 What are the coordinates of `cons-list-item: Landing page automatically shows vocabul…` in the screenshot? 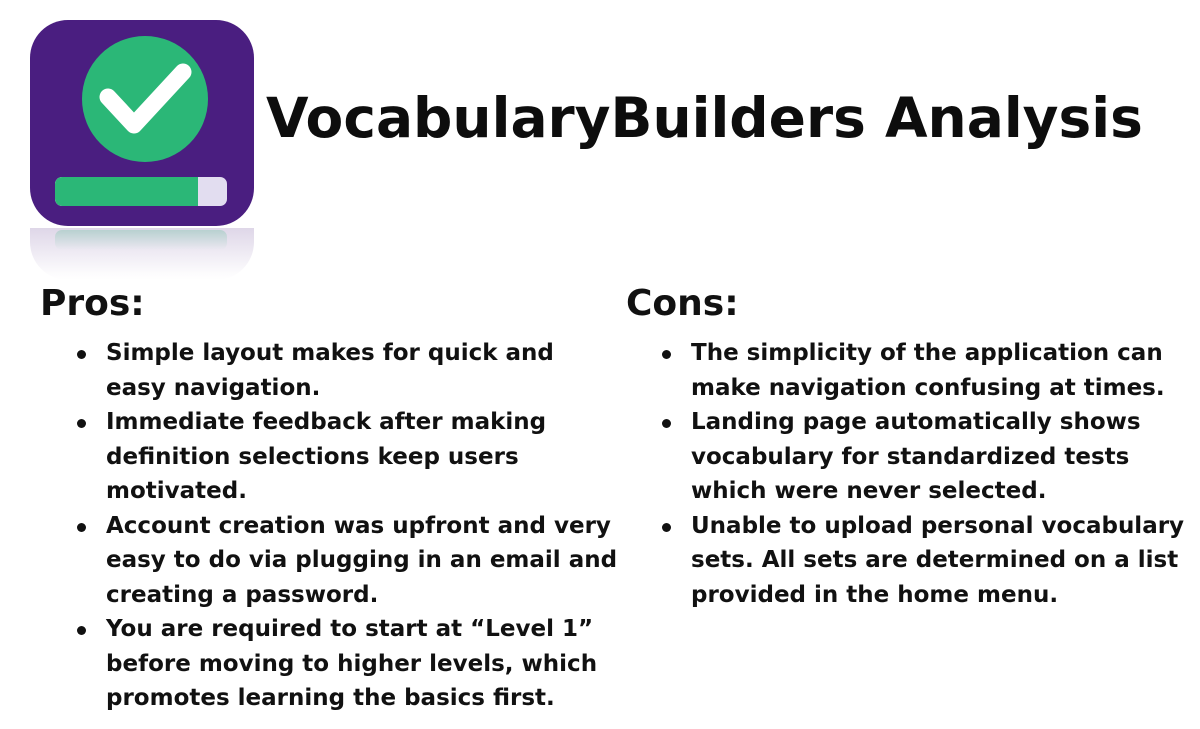 It's located at (911, 457).